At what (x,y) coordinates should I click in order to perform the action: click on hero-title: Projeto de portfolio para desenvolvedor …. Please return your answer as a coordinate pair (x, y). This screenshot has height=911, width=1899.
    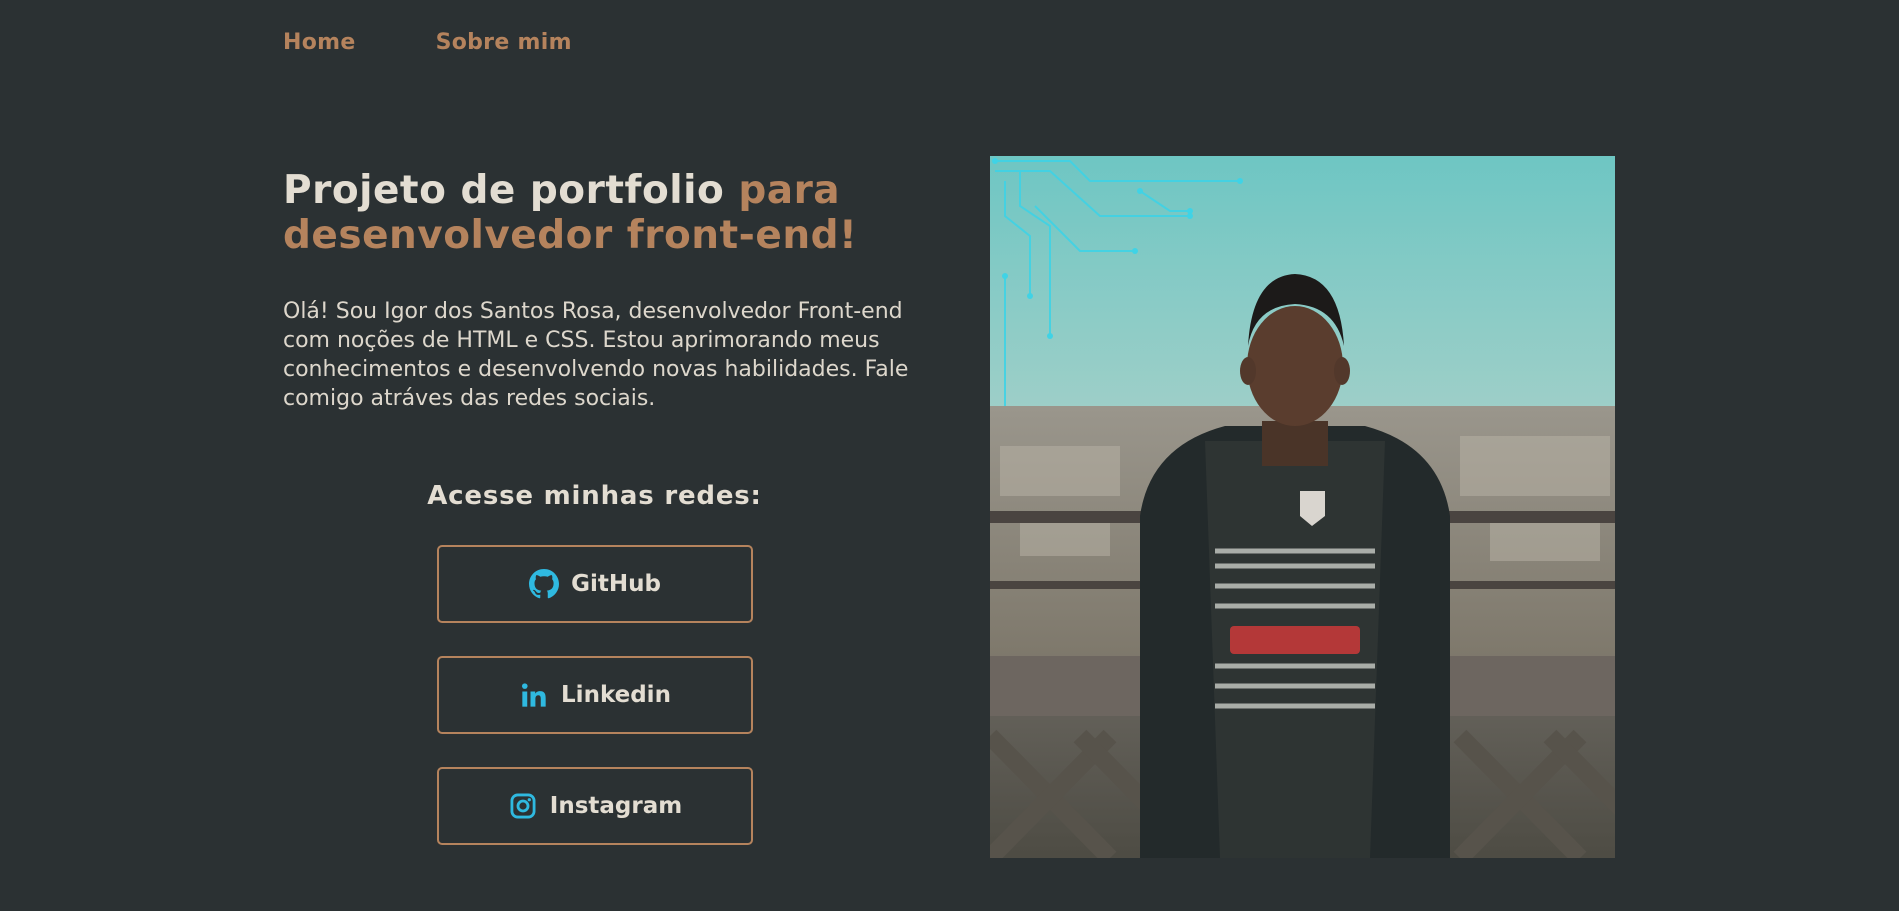
    Looking at the image, I should click on (603, 213).